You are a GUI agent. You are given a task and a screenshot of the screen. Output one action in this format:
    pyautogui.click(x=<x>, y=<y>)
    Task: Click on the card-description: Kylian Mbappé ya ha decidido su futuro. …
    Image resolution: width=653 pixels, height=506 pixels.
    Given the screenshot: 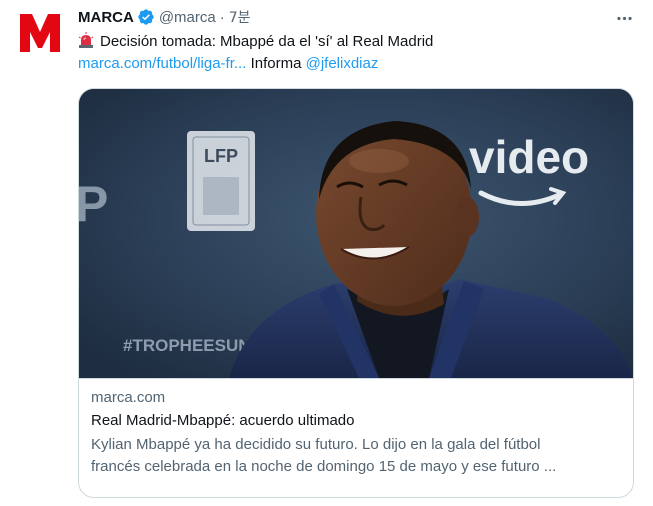 What is the action you would take?
    pyautogui.click(x=356, y=456)
    